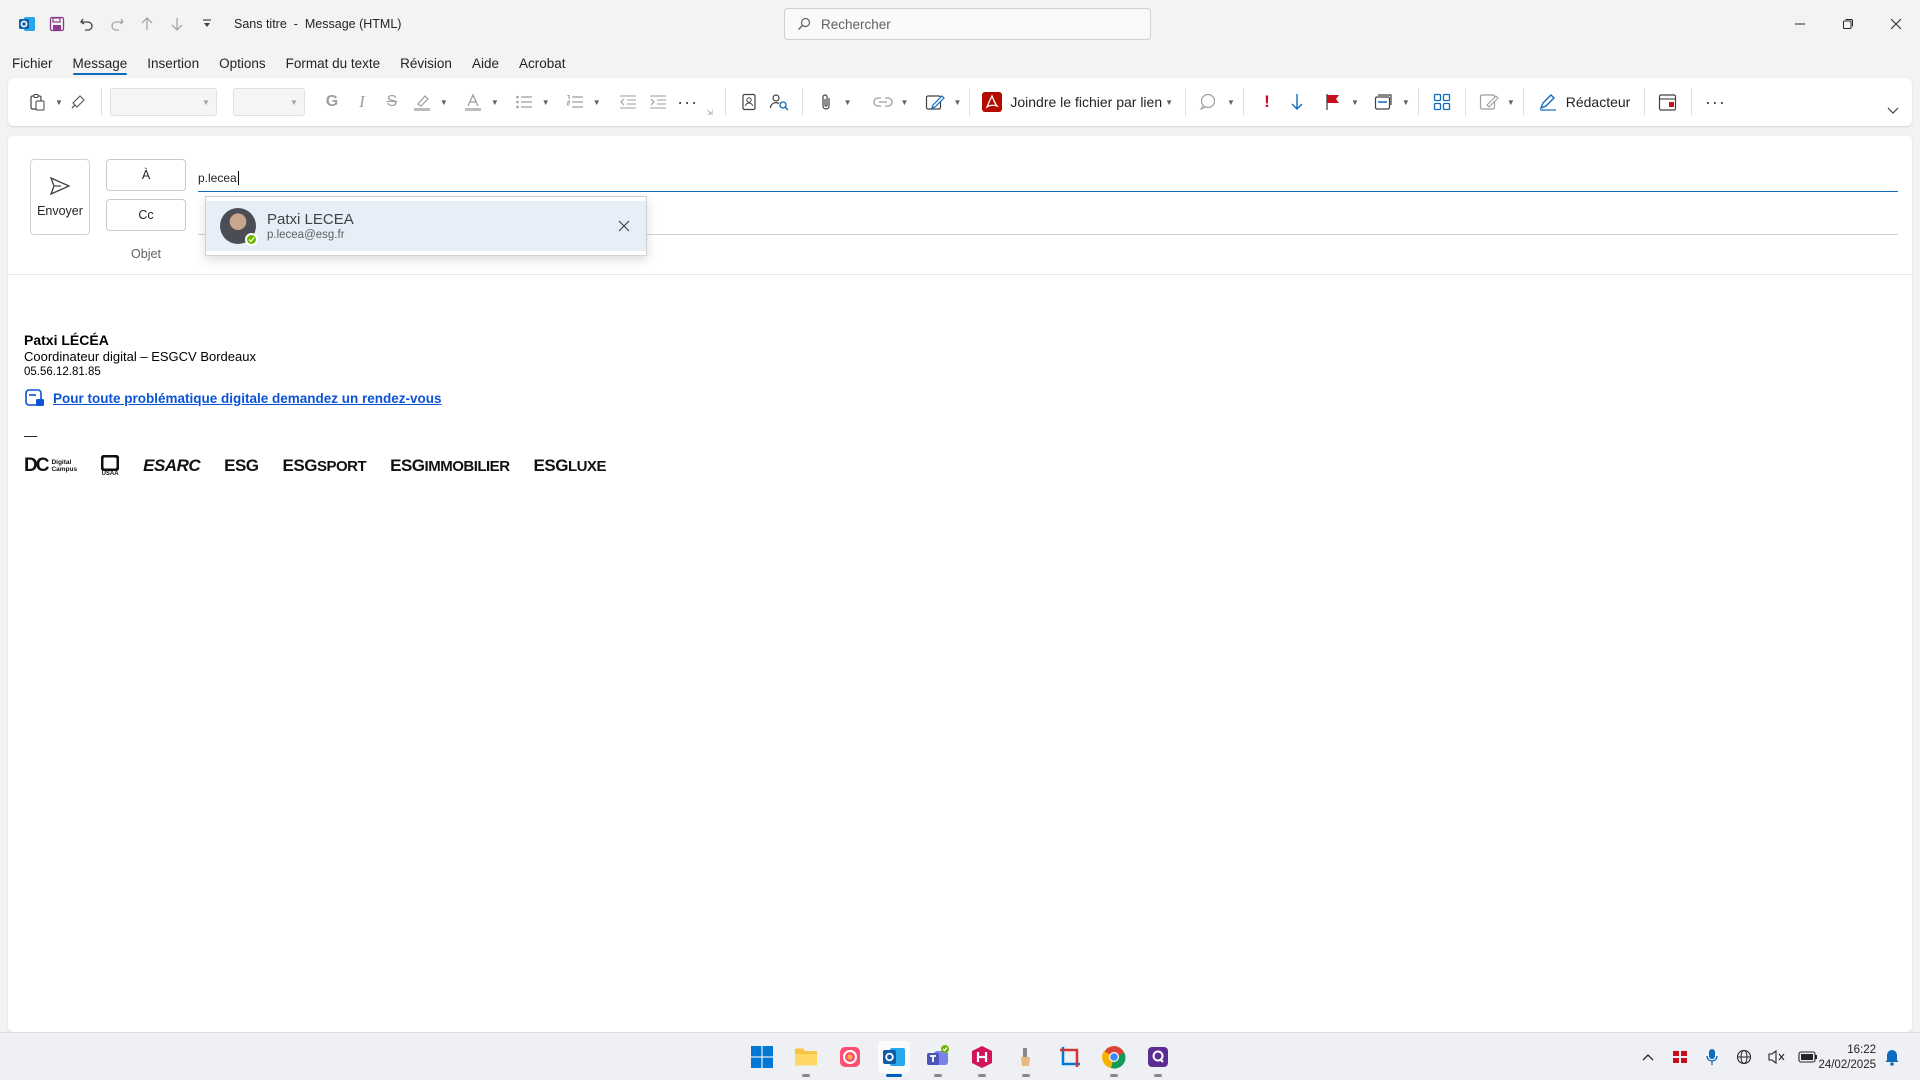  I want to click on bold-button: G, so click(332, 102).